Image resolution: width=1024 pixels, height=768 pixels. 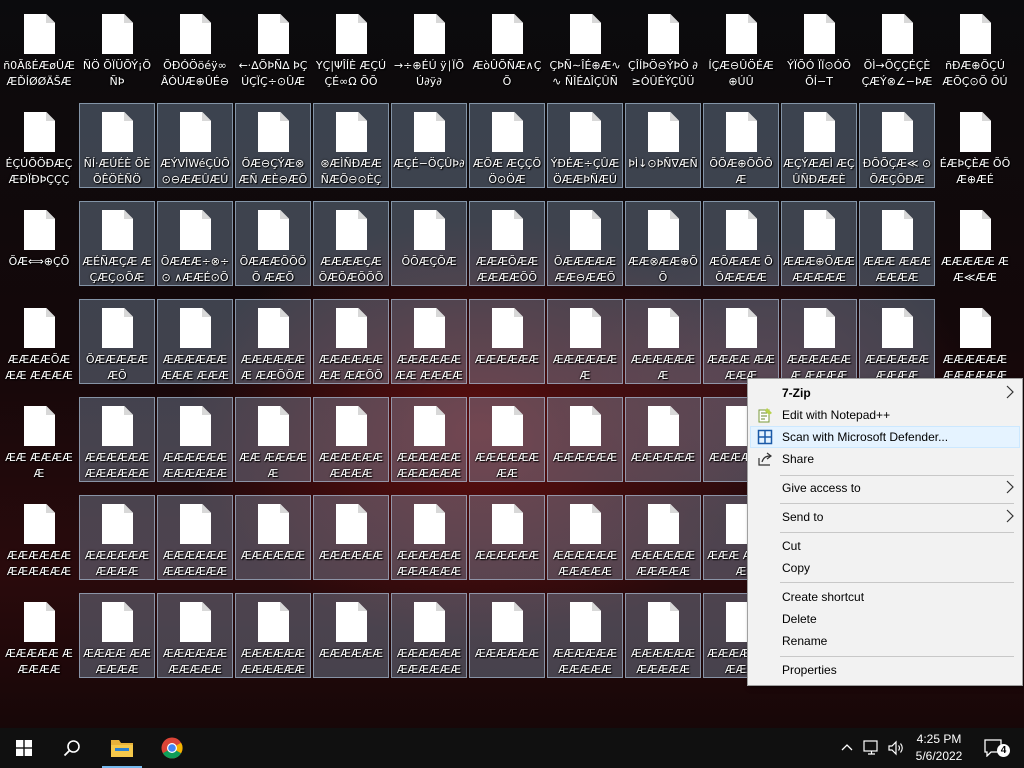 I want to click on menu-item-edit-notepadpp: Edit with Notepad++, so click(x=885, y=415).